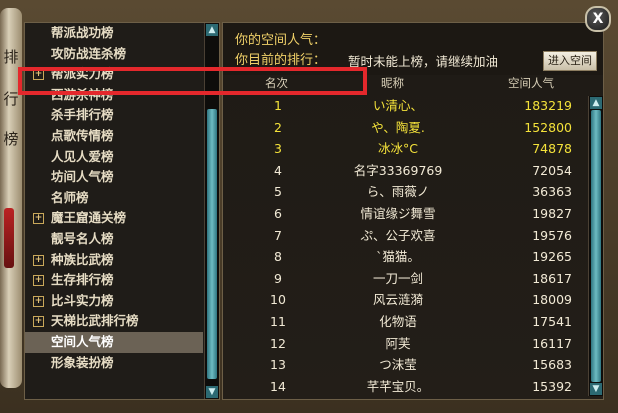 The height and width of the screenshot is (413, 618). Describe the element at coordinates (278, 300) in the screenshot. I see `rank-cell: 10` at that location.